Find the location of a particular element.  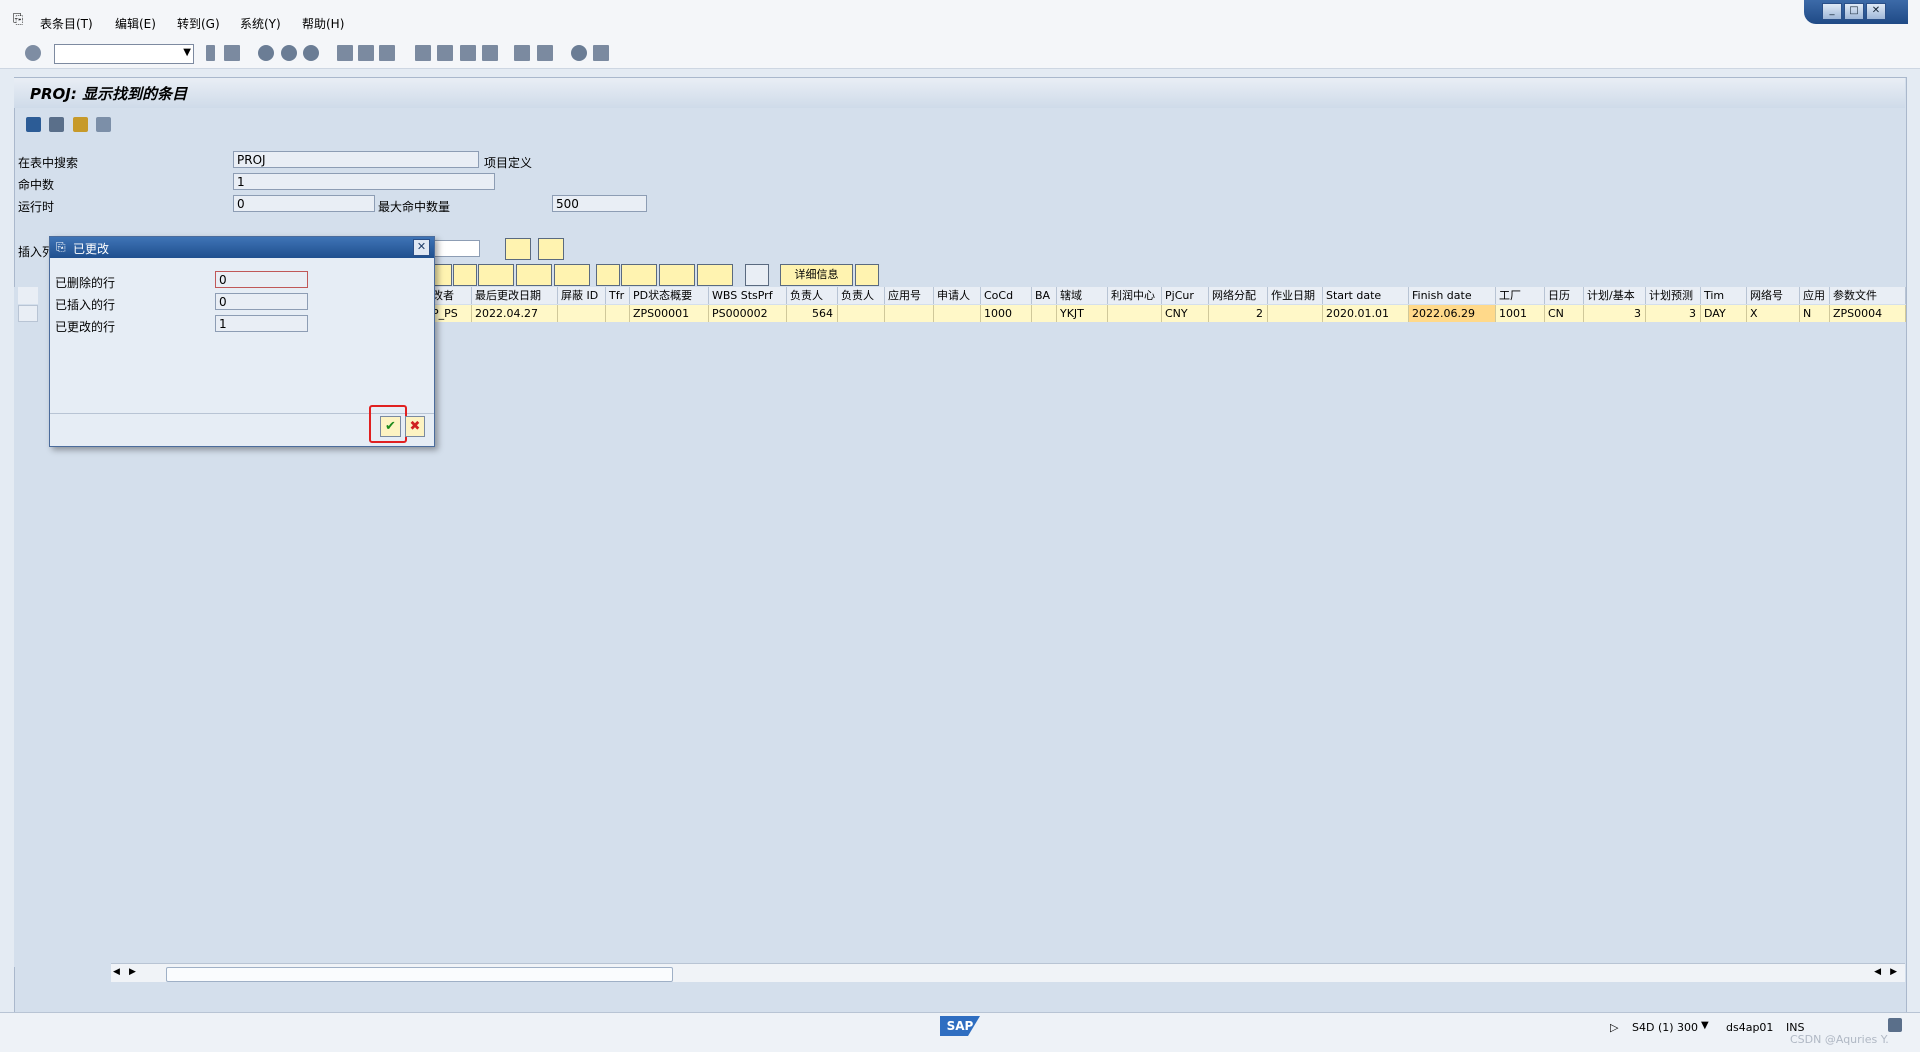

column-header: 改者 is located at coordinates (450, 295).